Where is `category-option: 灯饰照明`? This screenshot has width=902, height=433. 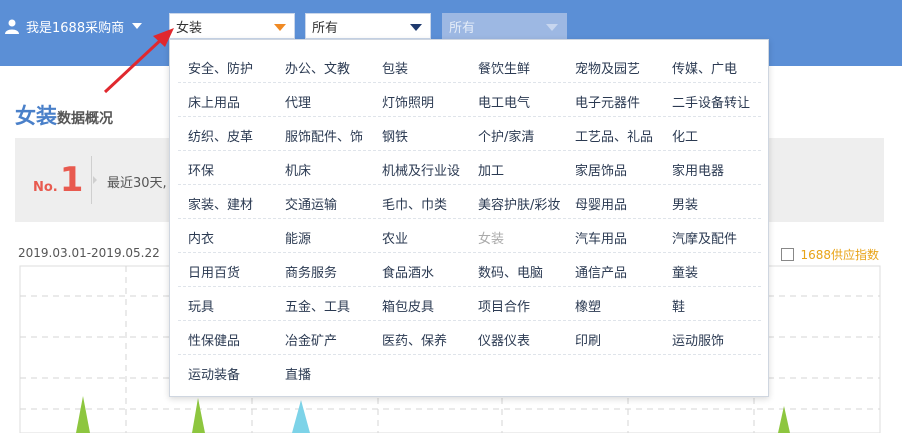 category-option: 灯饰照明 is located at coordinates (408, 101).